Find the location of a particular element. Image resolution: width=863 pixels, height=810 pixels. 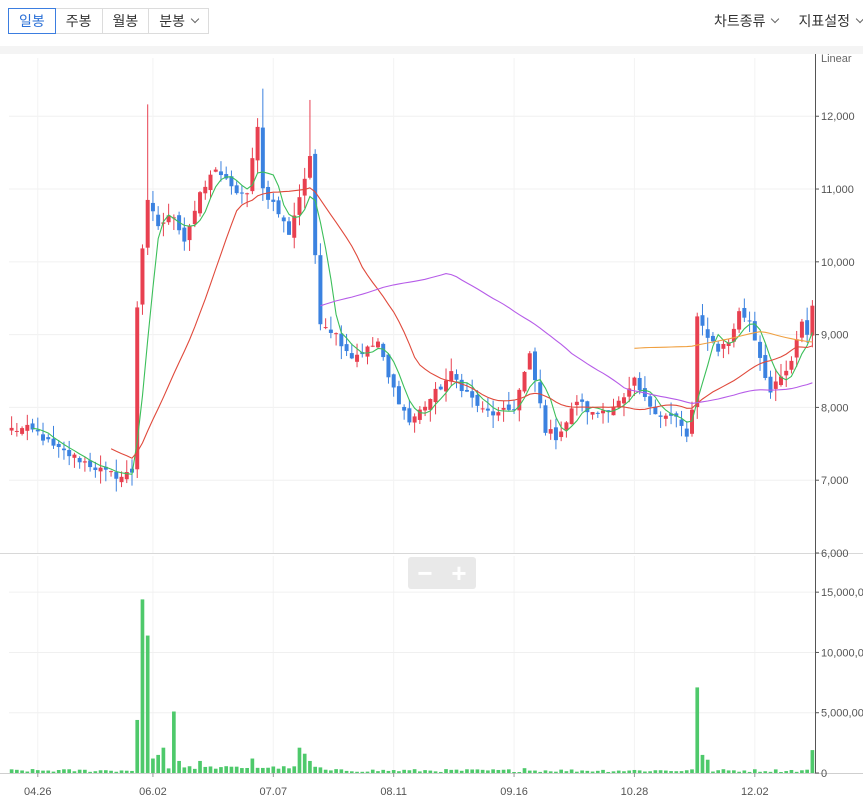

tab-minute: 분봉 is located at coordinates (179, 21).